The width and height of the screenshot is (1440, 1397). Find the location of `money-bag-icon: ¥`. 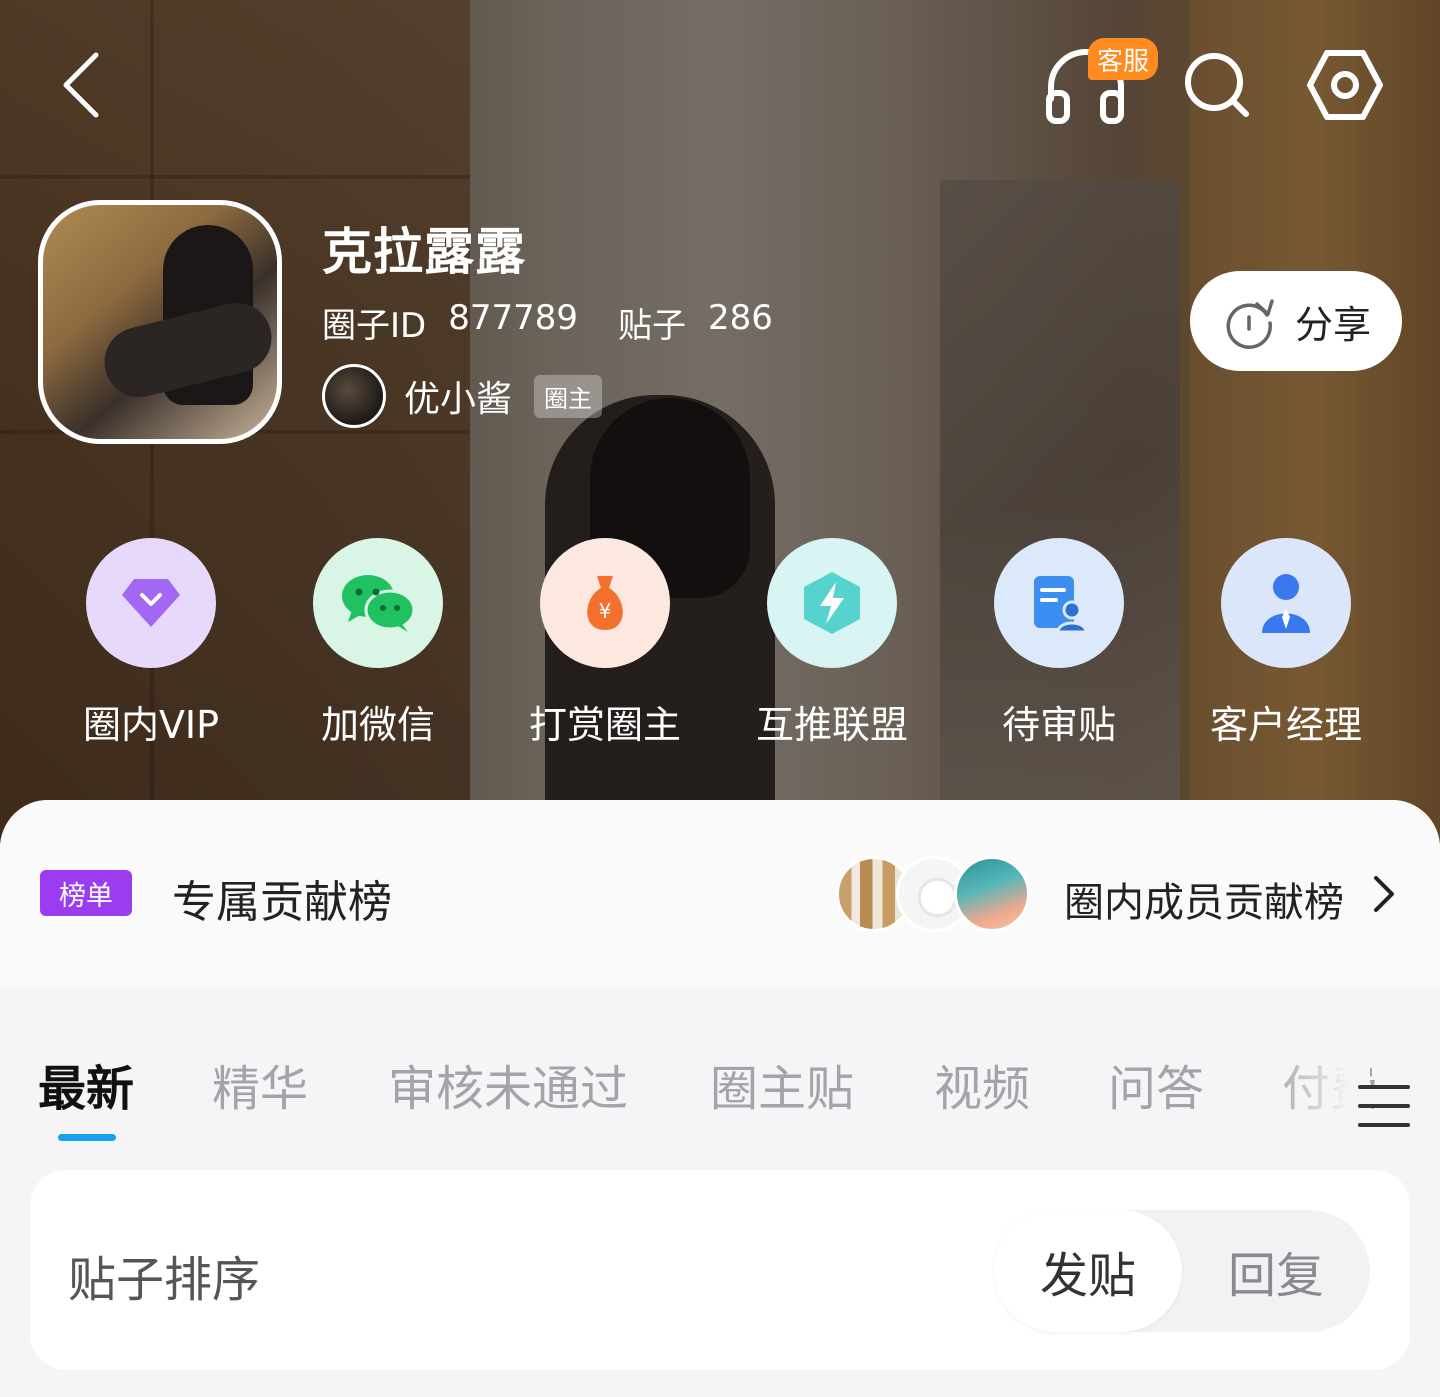

money-bag-icon: ¥ is located at coordinates (605, 603).